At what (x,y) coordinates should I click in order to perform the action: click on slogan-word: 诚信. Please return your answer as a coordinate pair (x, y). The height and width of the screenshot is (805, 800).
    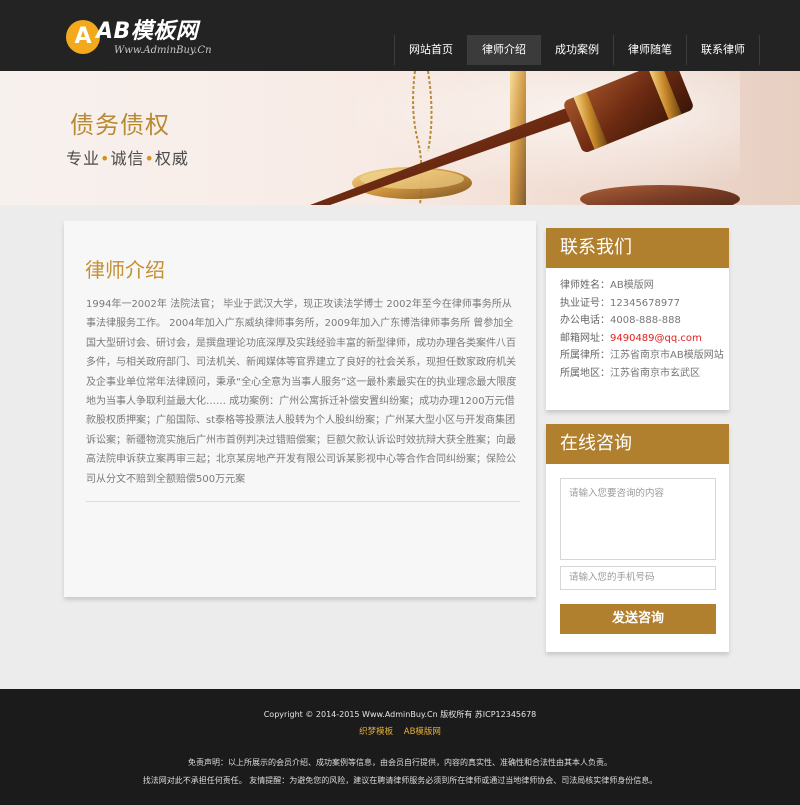
    Looking at the image, I should click on (127, 158).